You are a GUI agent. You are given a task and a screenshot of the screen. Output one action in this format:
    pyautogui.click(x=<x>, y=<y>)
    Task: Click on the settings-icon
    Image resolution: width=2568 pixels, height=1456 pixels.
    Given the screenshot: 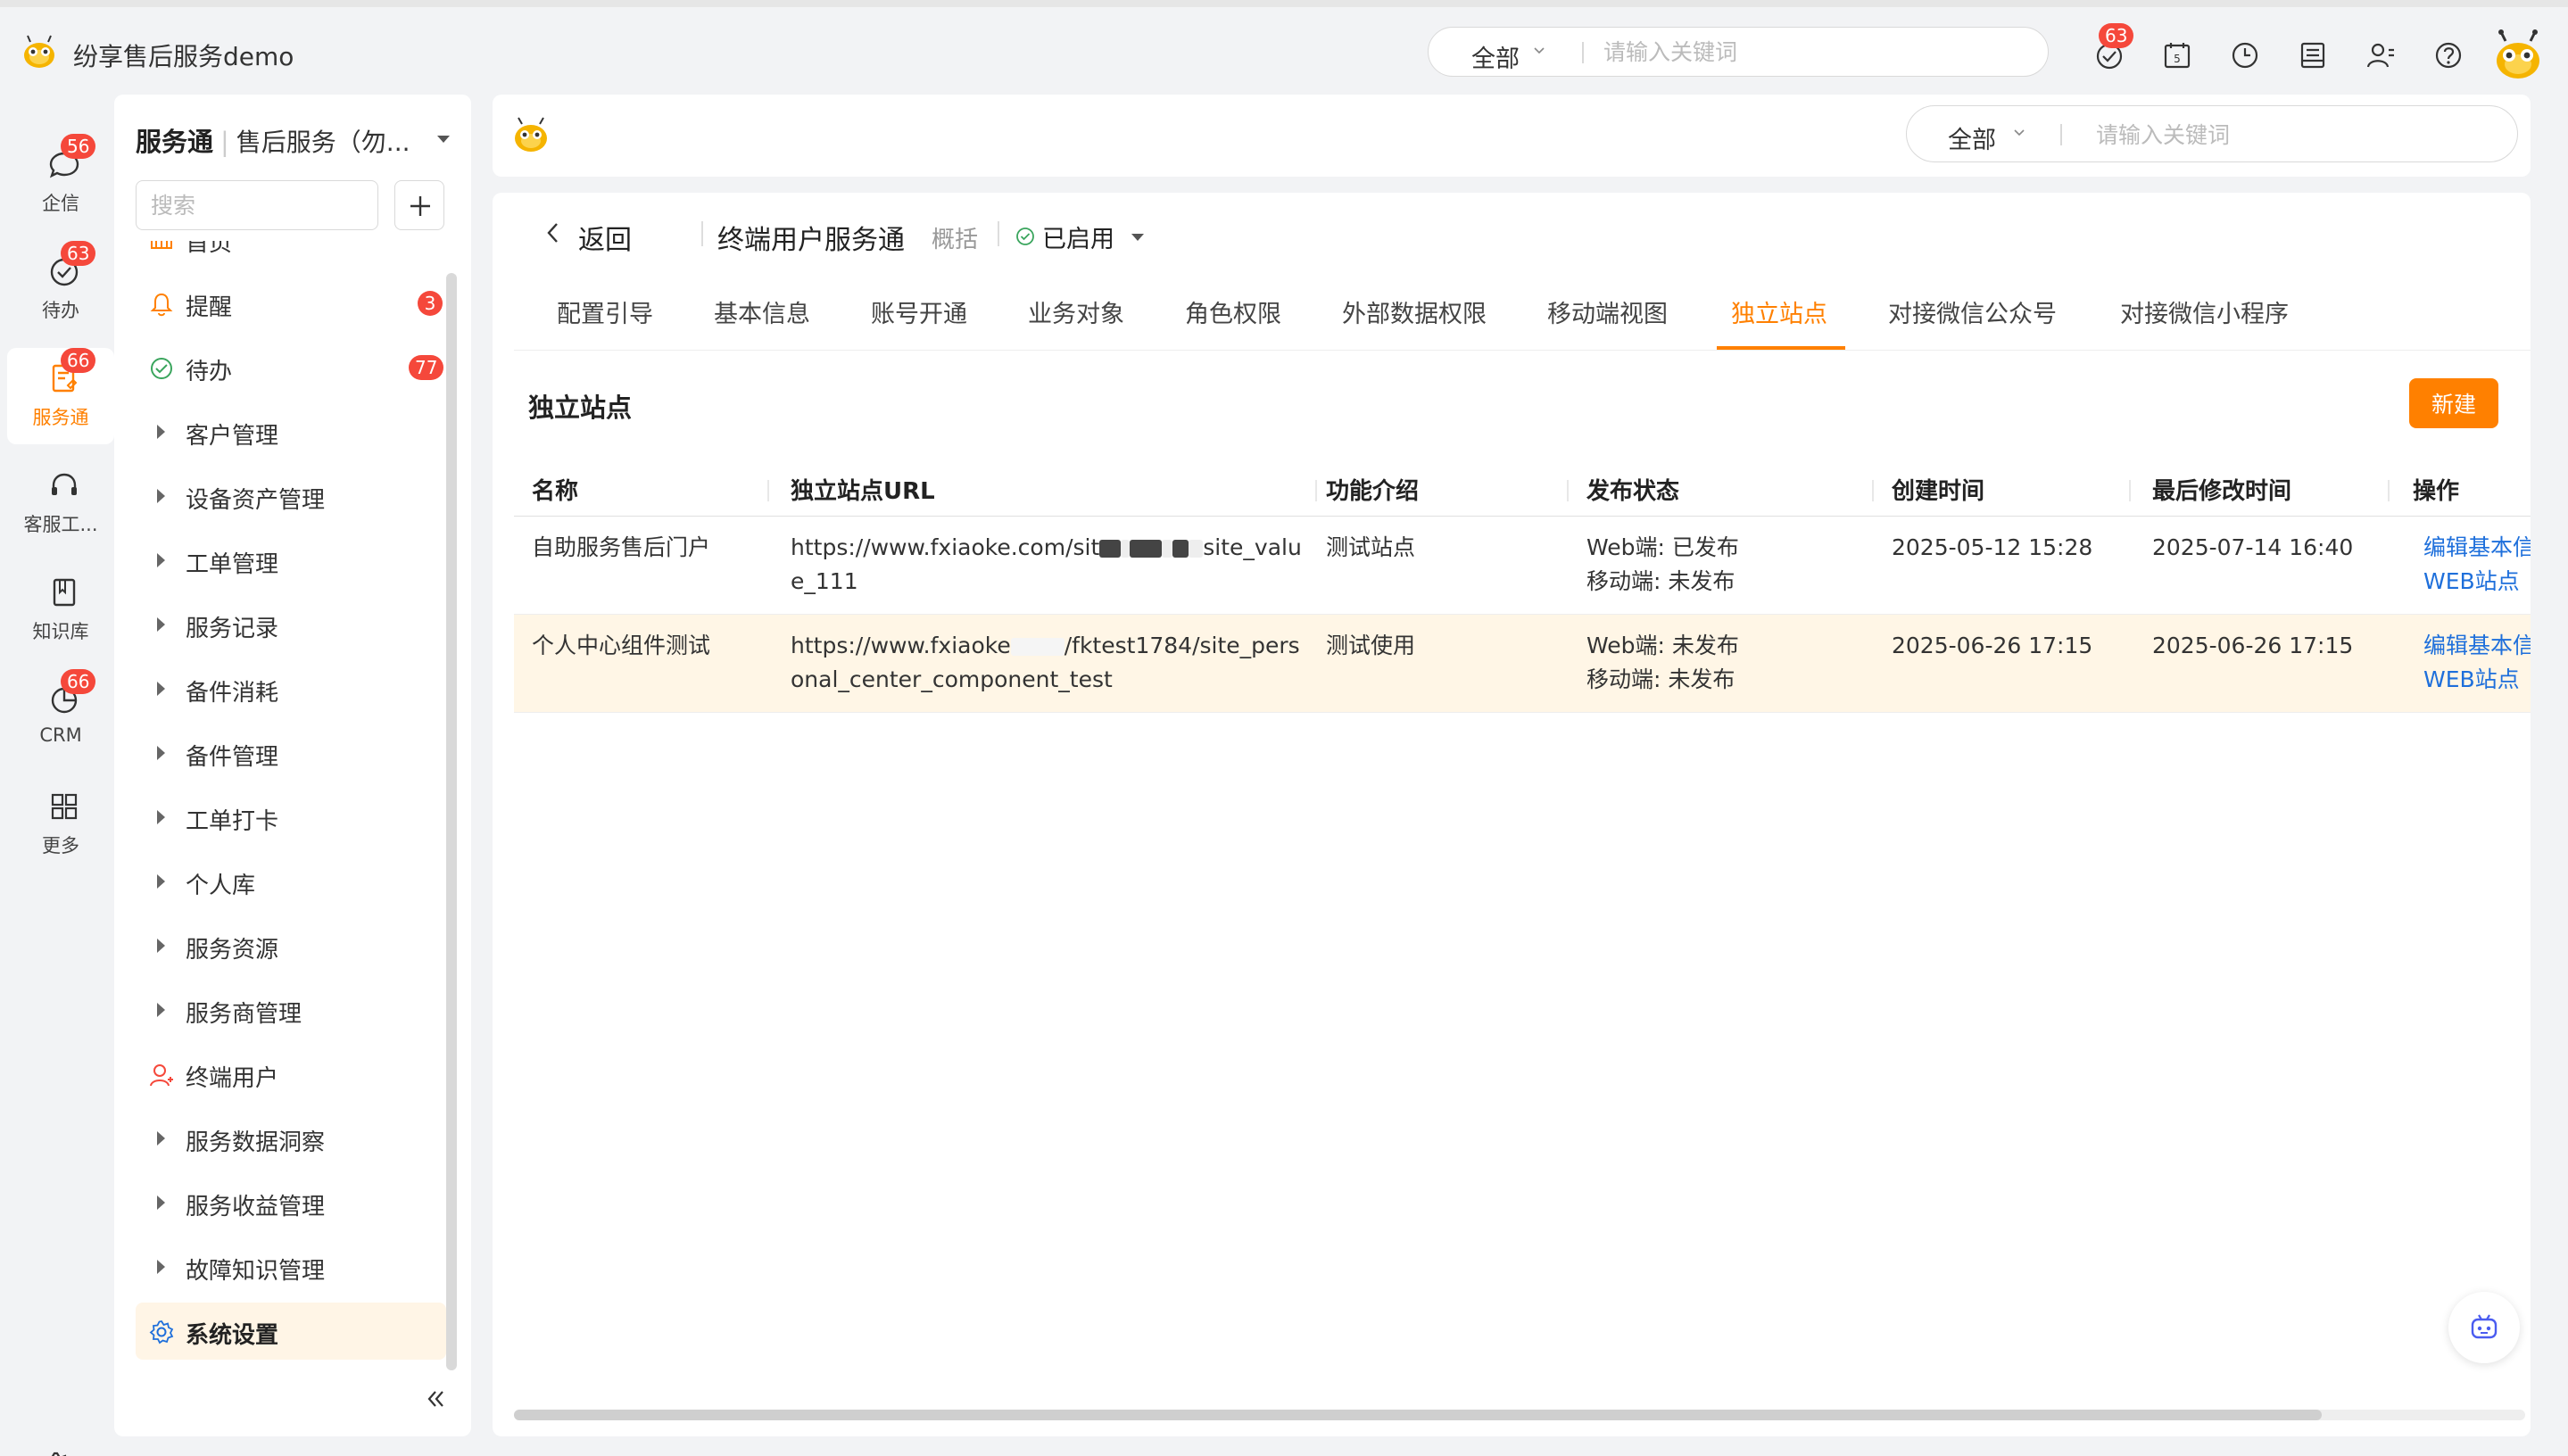 What is the action you would take?
    pyautogui.click(x=161, y=1332)
    